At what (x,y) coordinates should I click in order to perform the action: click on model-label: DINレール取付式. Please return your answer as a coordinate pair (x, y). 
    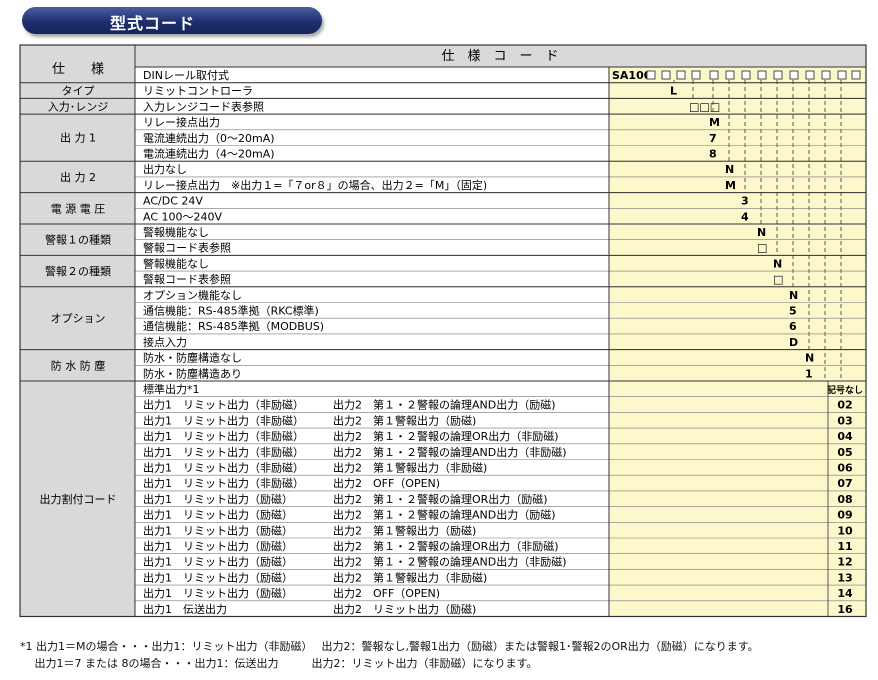
    Looking at the image, I should click on (186, 75).